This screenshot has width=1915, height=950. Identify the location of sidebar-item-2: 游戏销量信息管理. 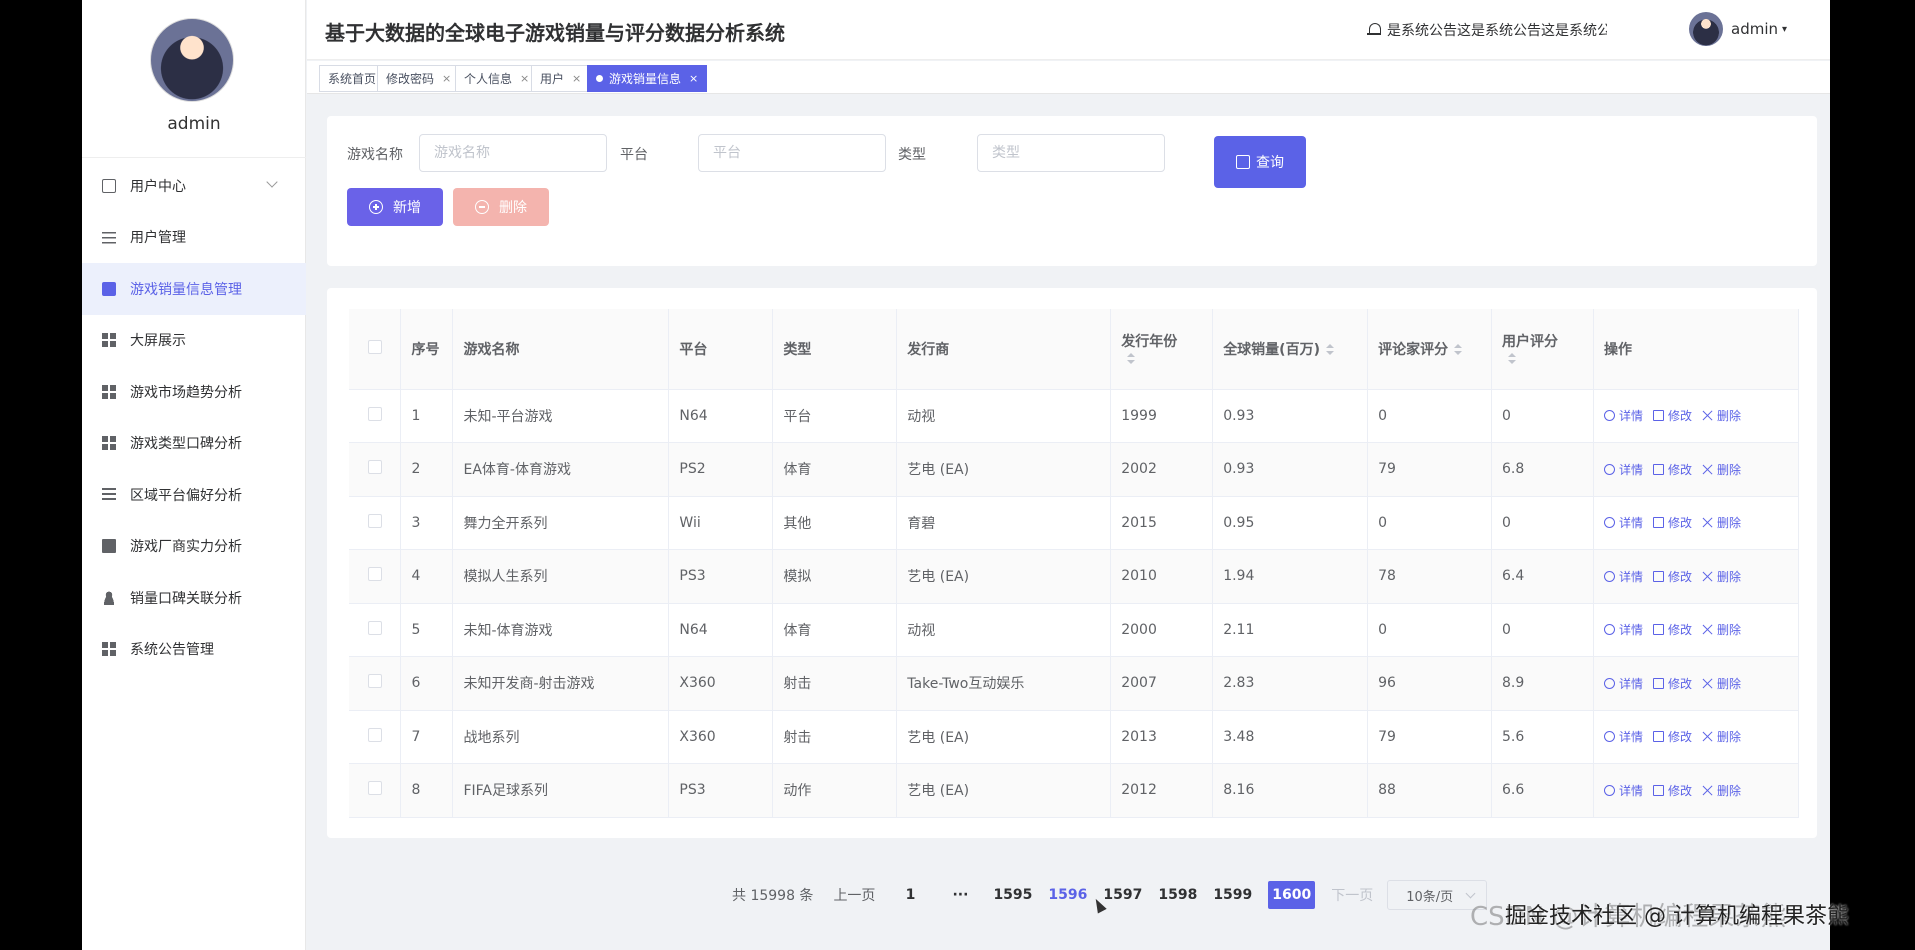
(194, 289).